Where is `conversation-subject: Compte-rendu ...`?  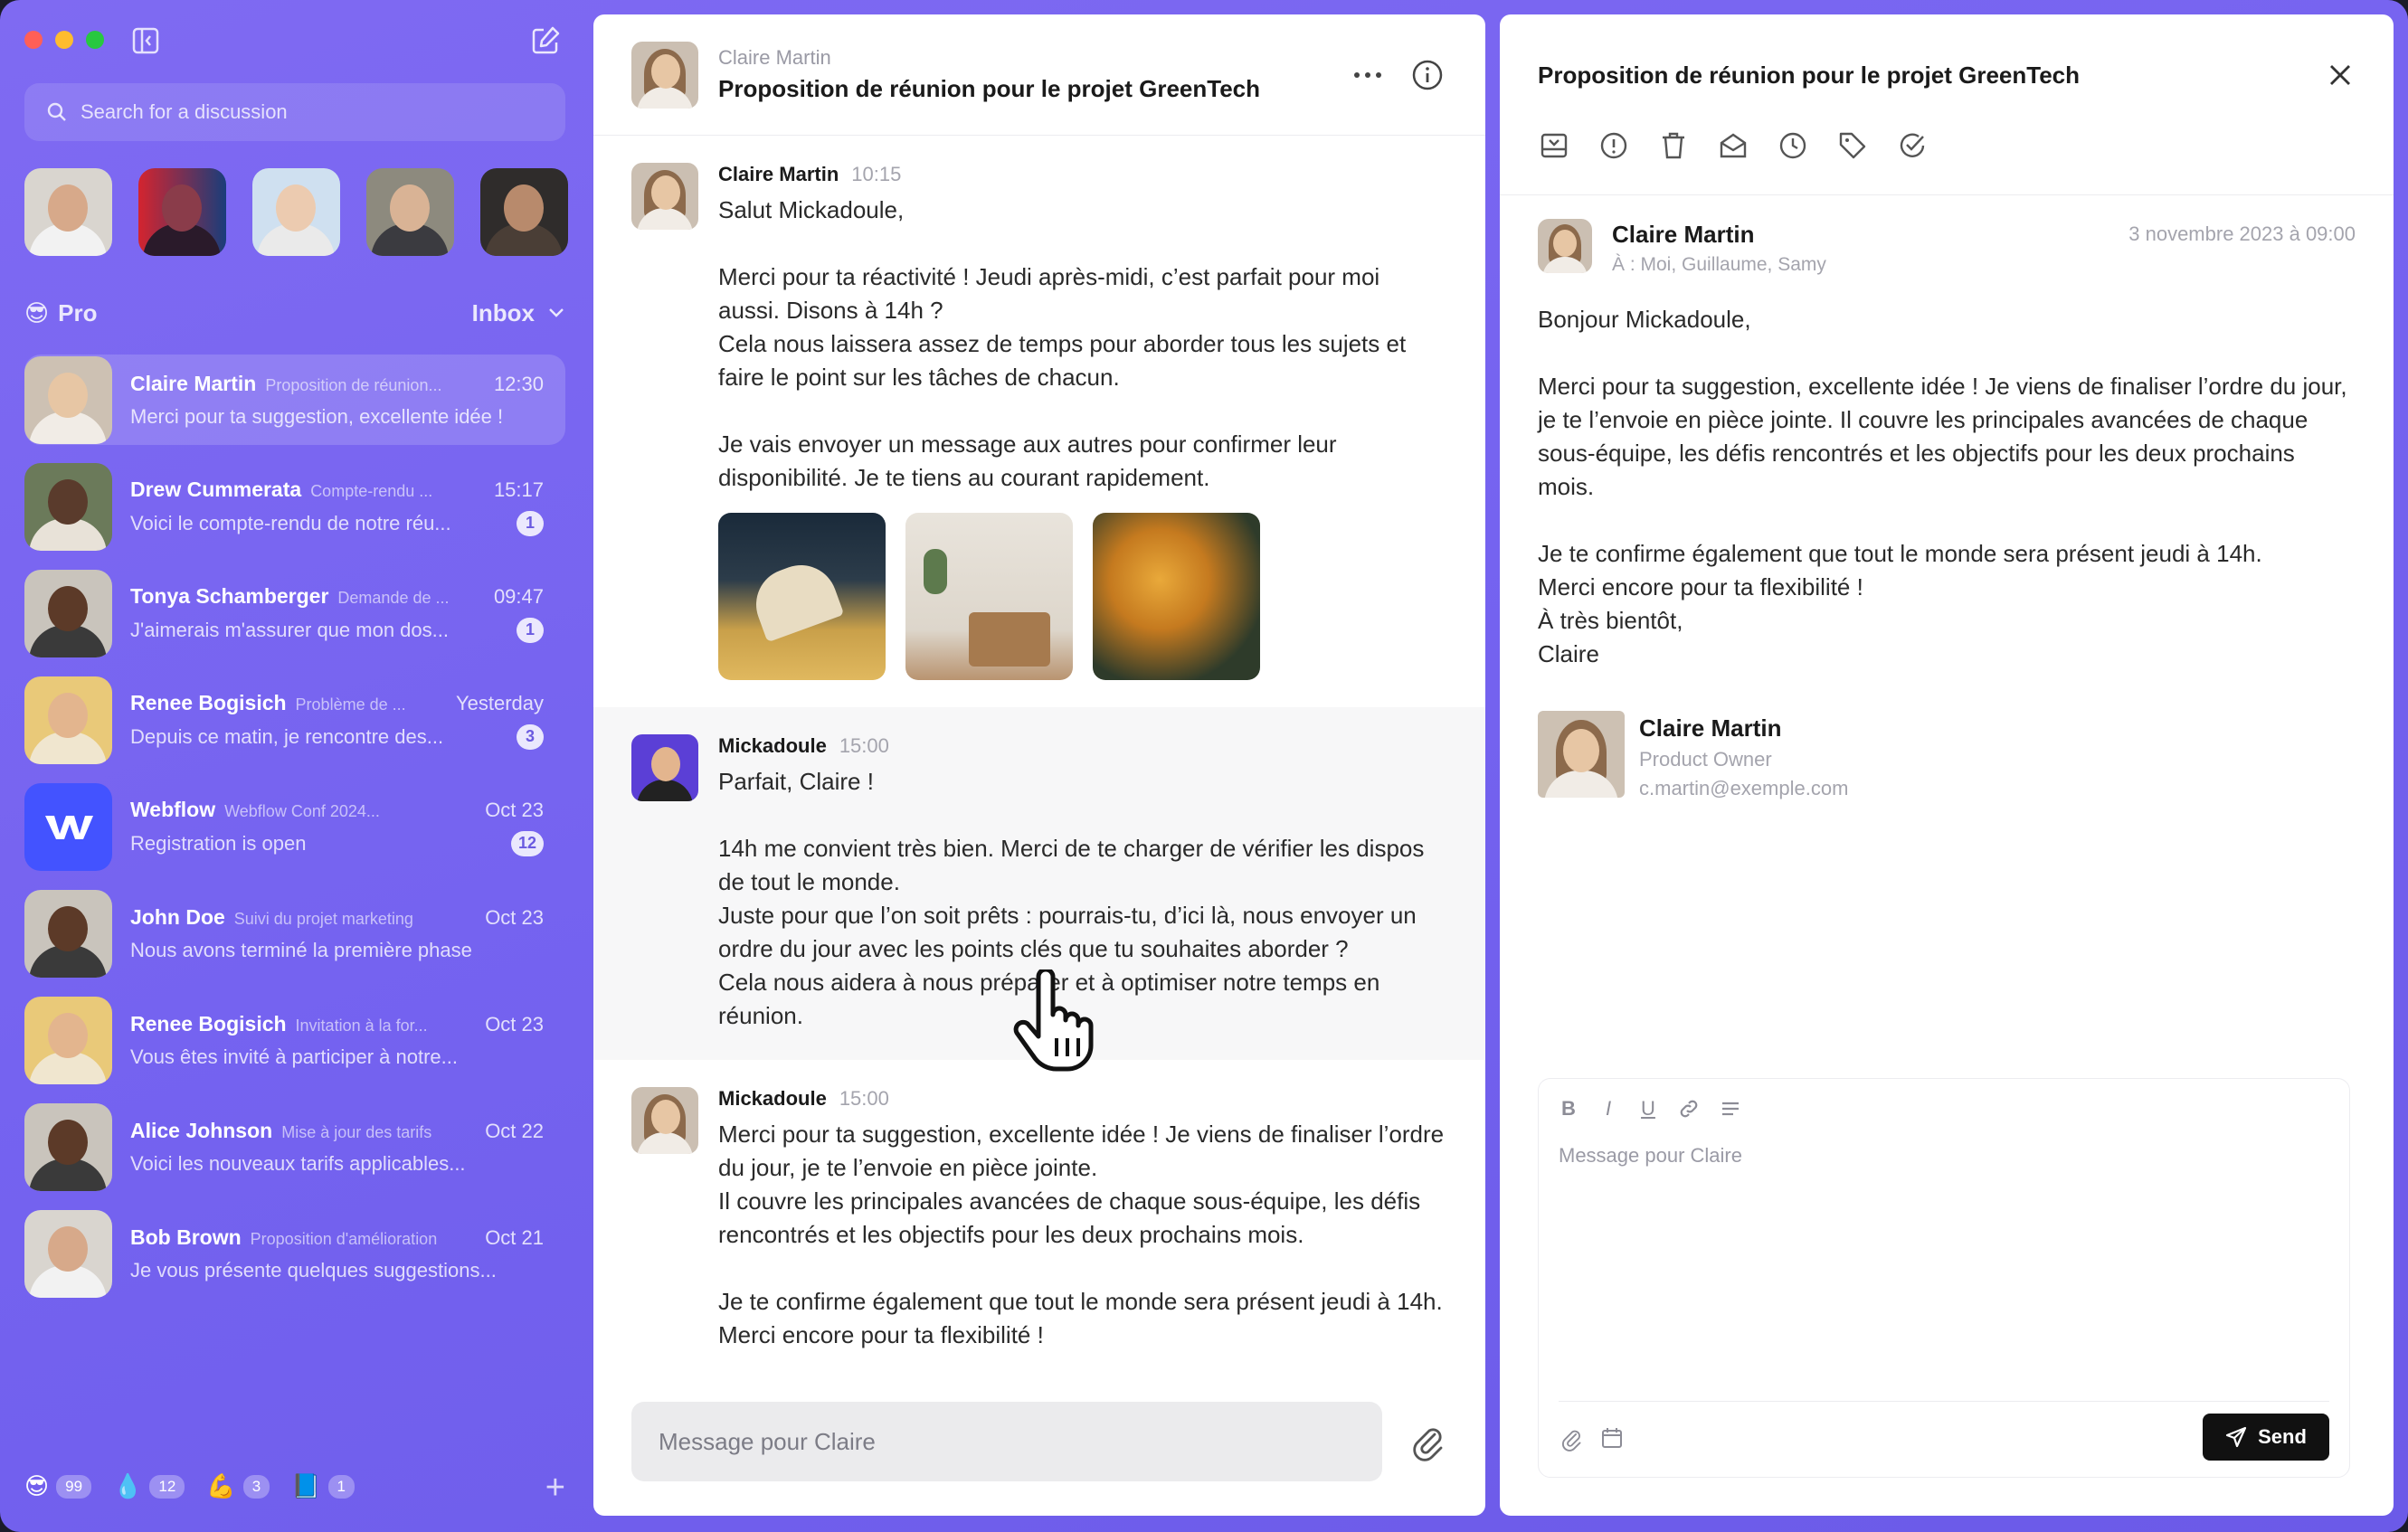 conversation-subject: Compte-rendu ... is located at coordinates (371, 490).